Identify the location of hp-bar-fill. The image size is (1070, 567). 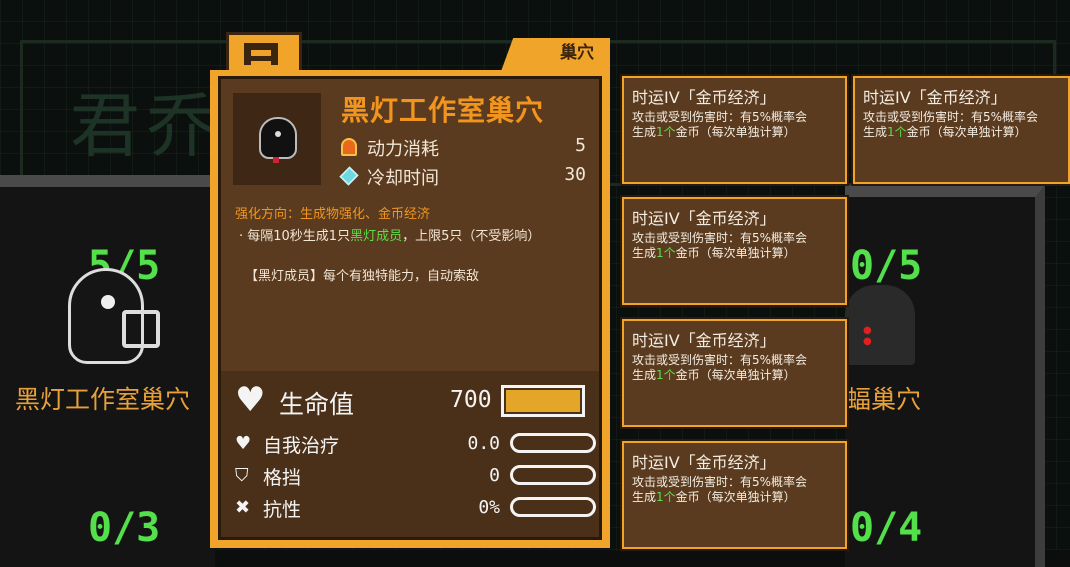
(543, 401).